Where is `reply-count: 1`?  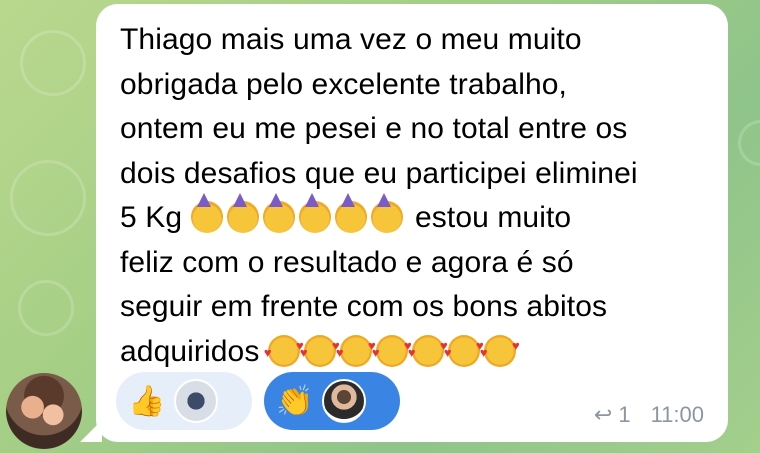
reply-count: 1 is located at coordinates (624, 415).